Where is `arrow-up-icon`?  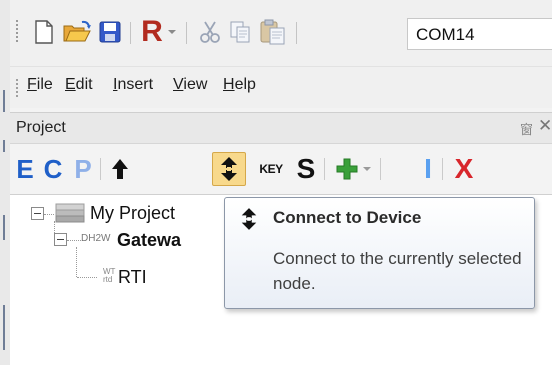
arrow-up-icon is located at coordinates (120, 169).